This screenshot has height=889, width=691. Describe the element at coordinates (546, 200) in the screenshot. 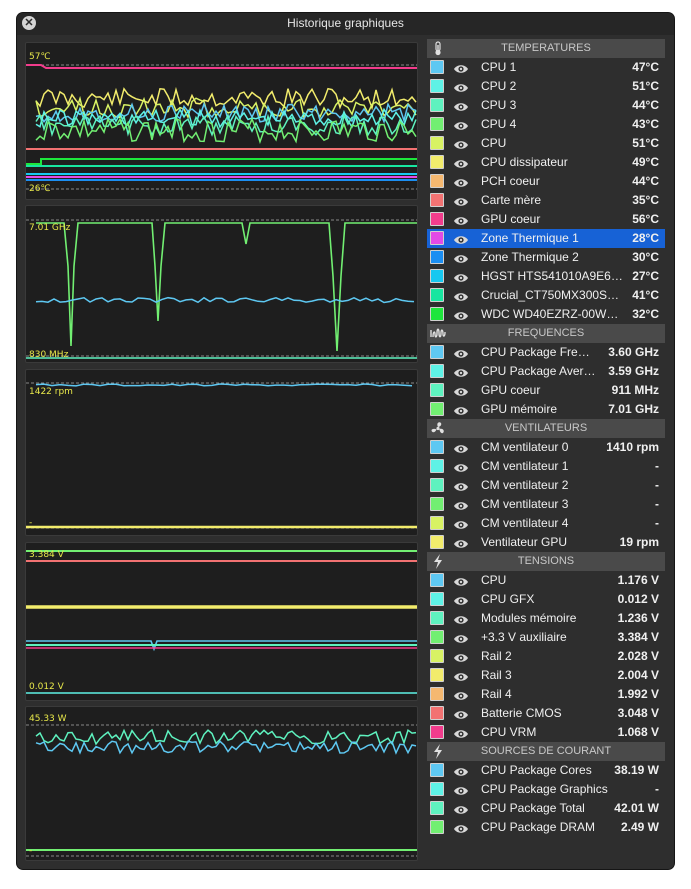

I see `sensor-row: Carte mère 35°C` at that location.